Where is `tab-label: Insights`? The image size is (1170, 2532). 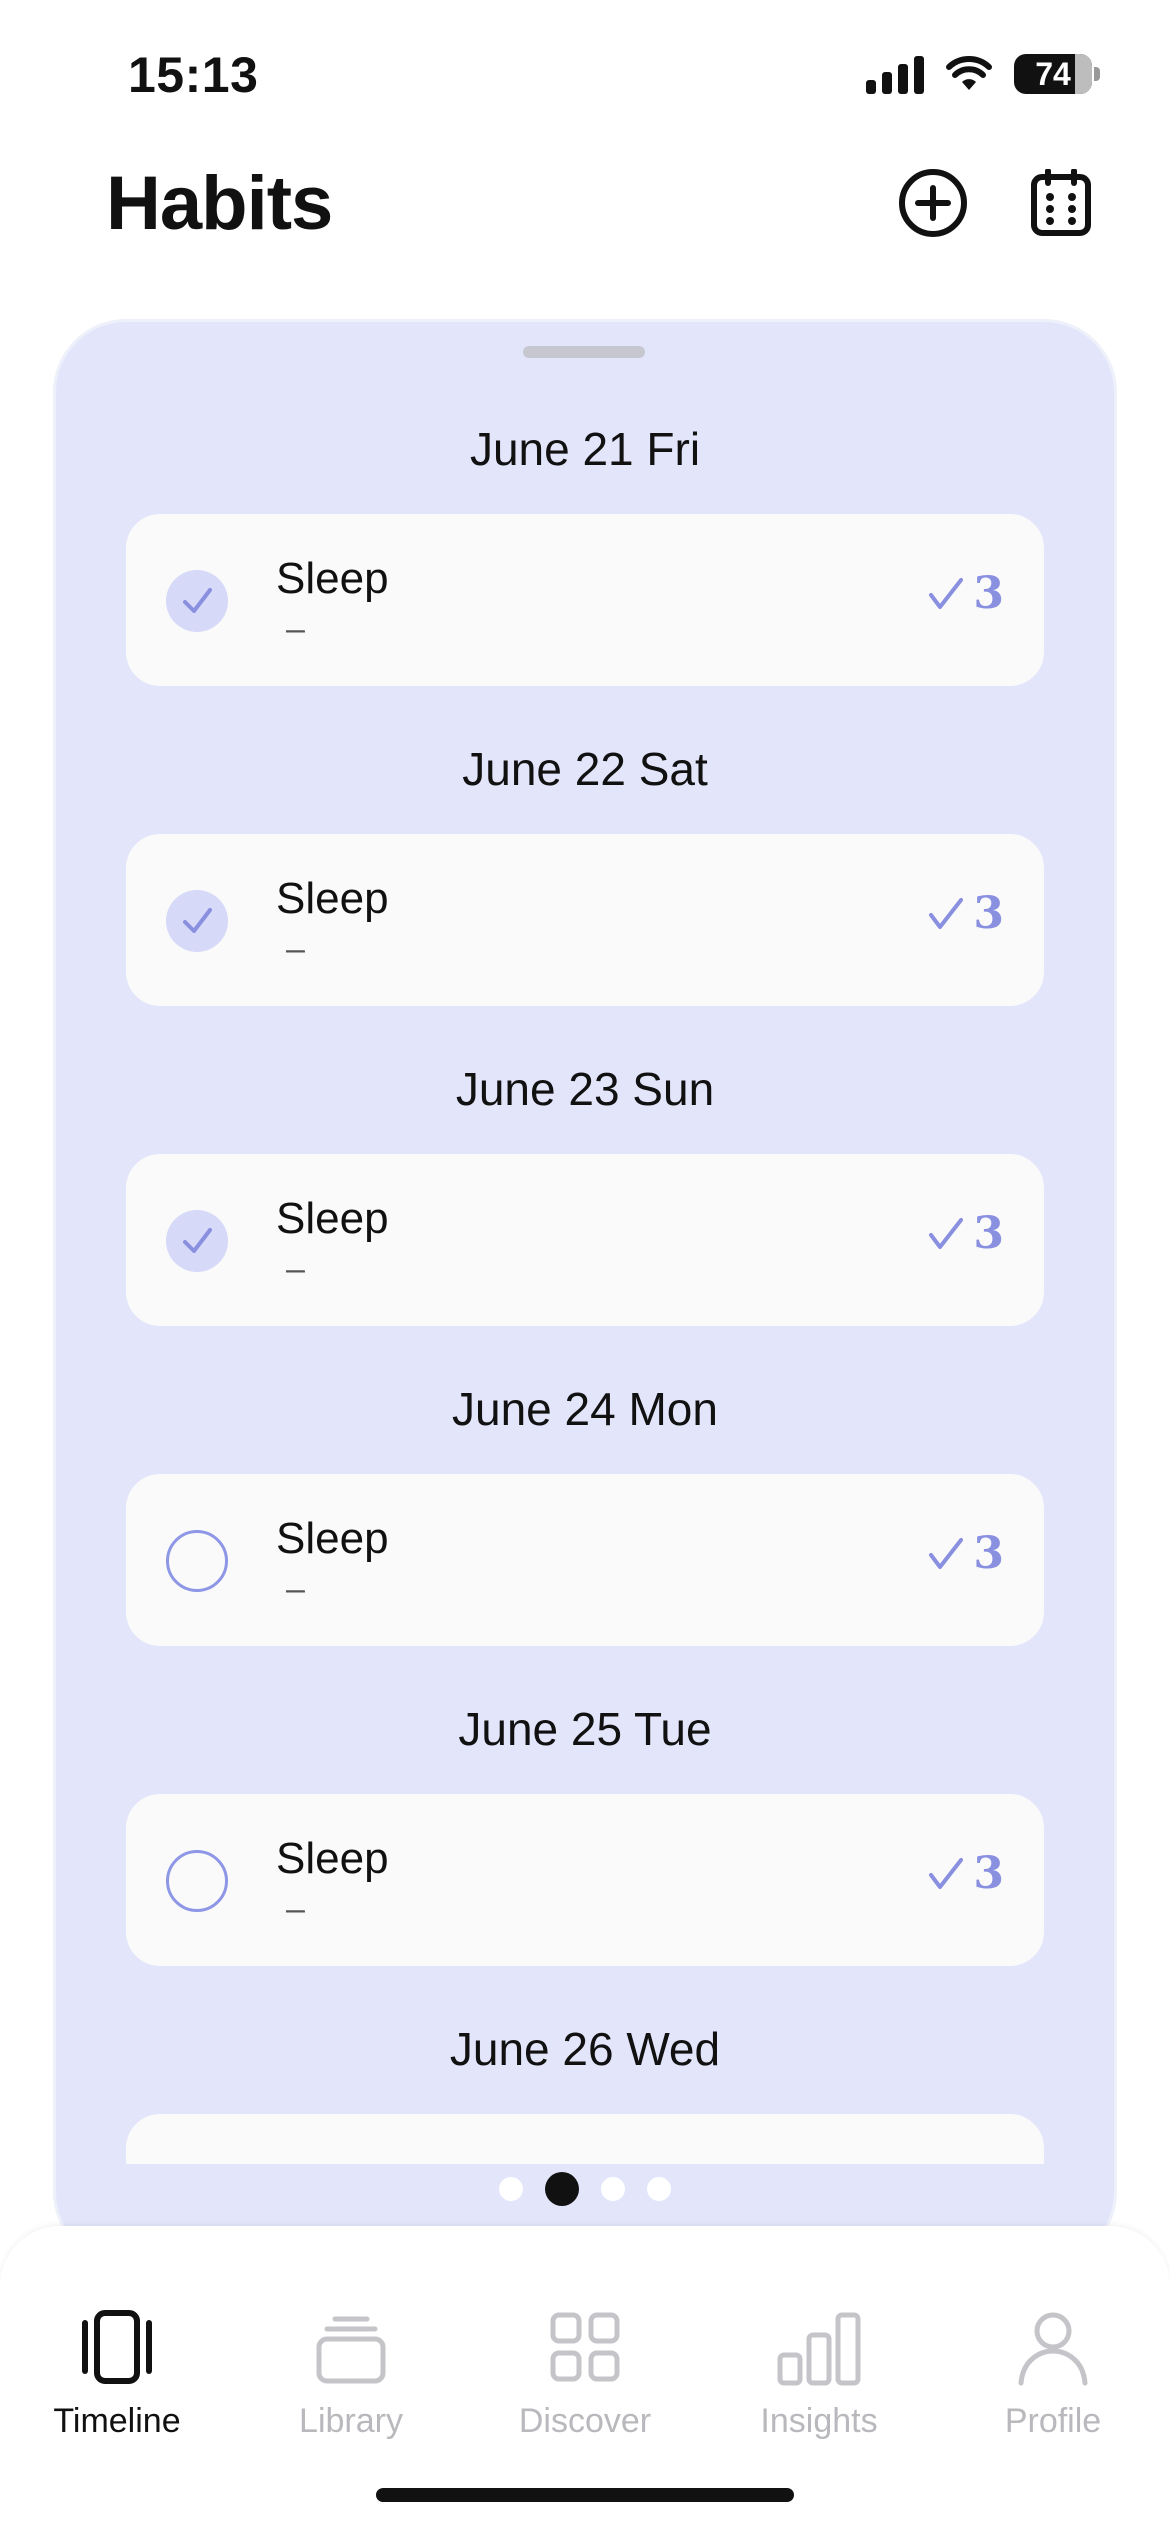
tab-label: Insights is located at coordinates (819, 2421).